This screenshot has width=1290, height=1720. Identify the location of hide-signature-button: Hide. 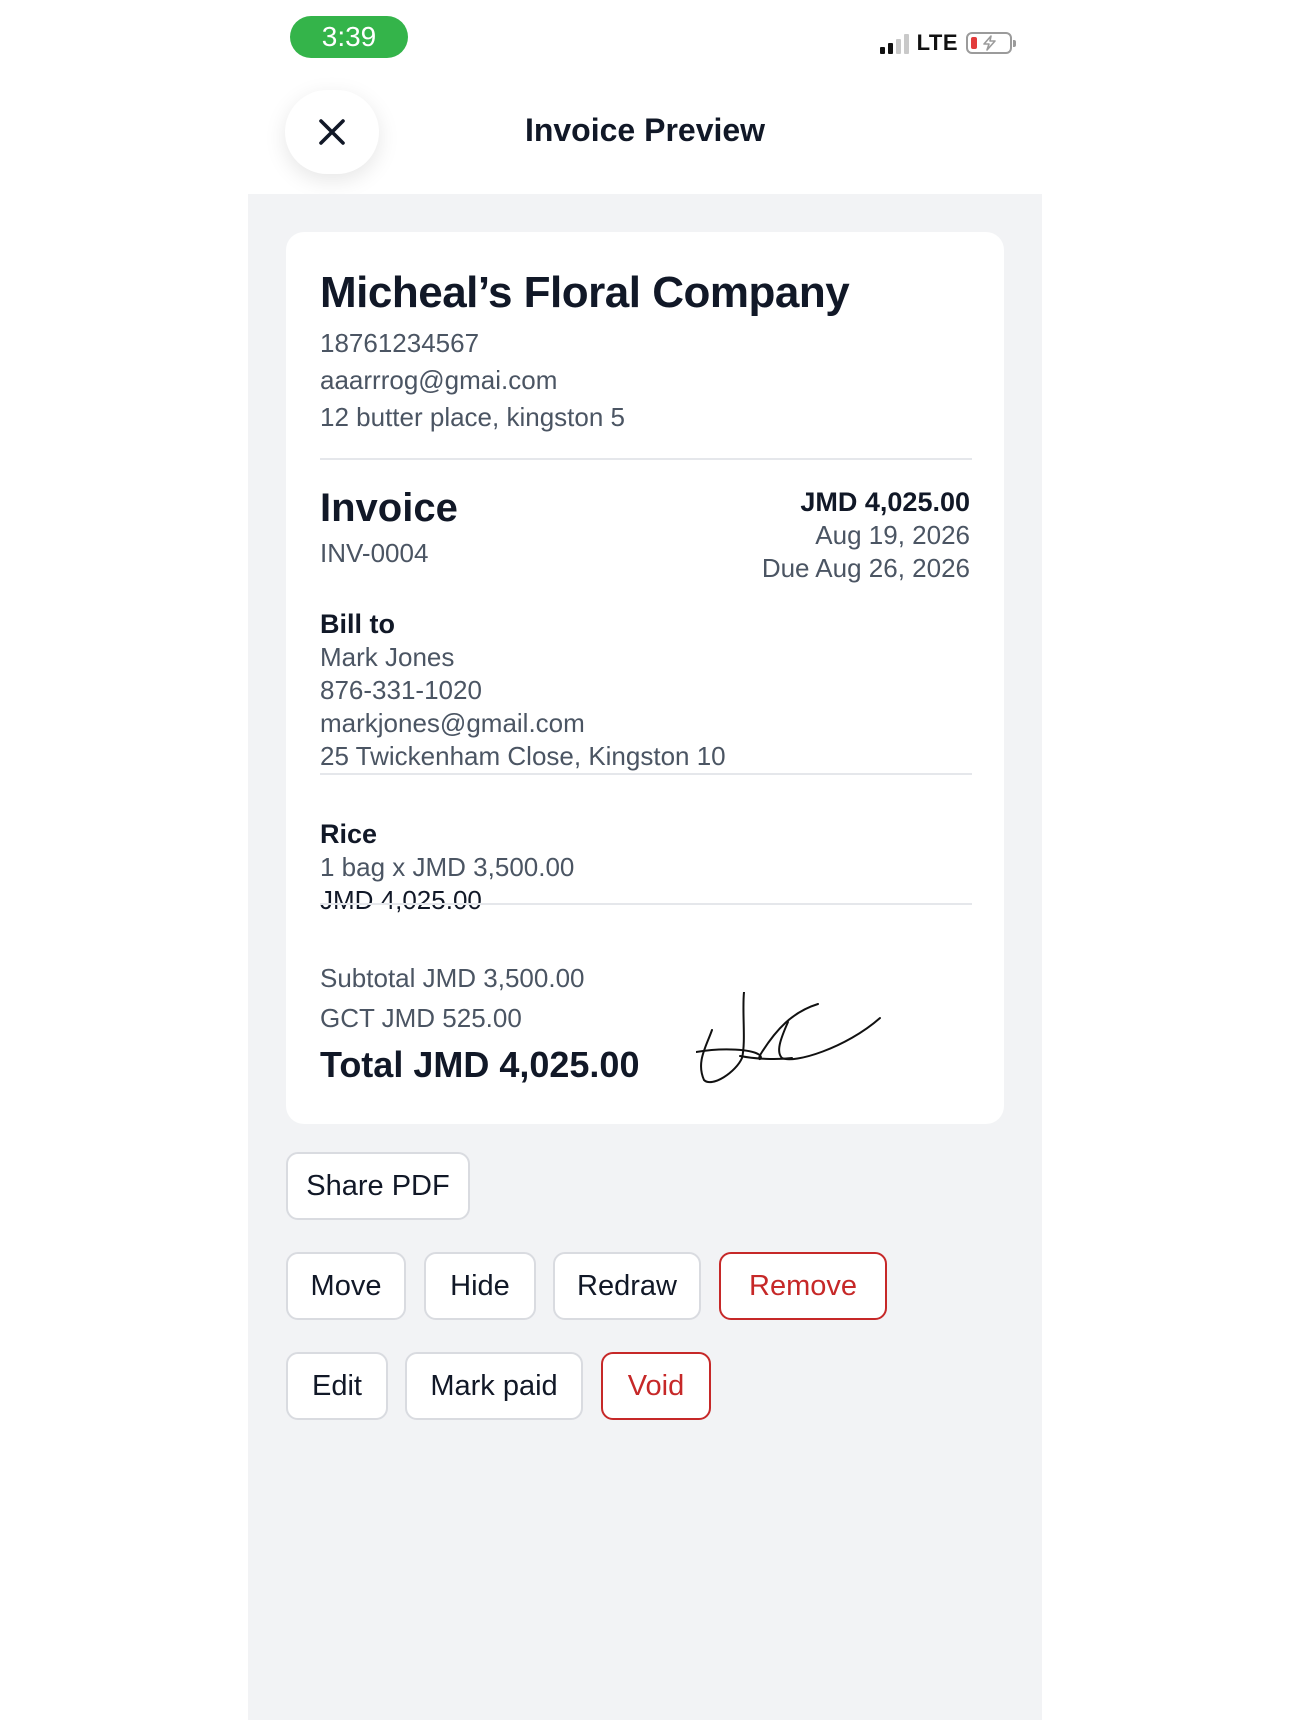
(480, 1286).